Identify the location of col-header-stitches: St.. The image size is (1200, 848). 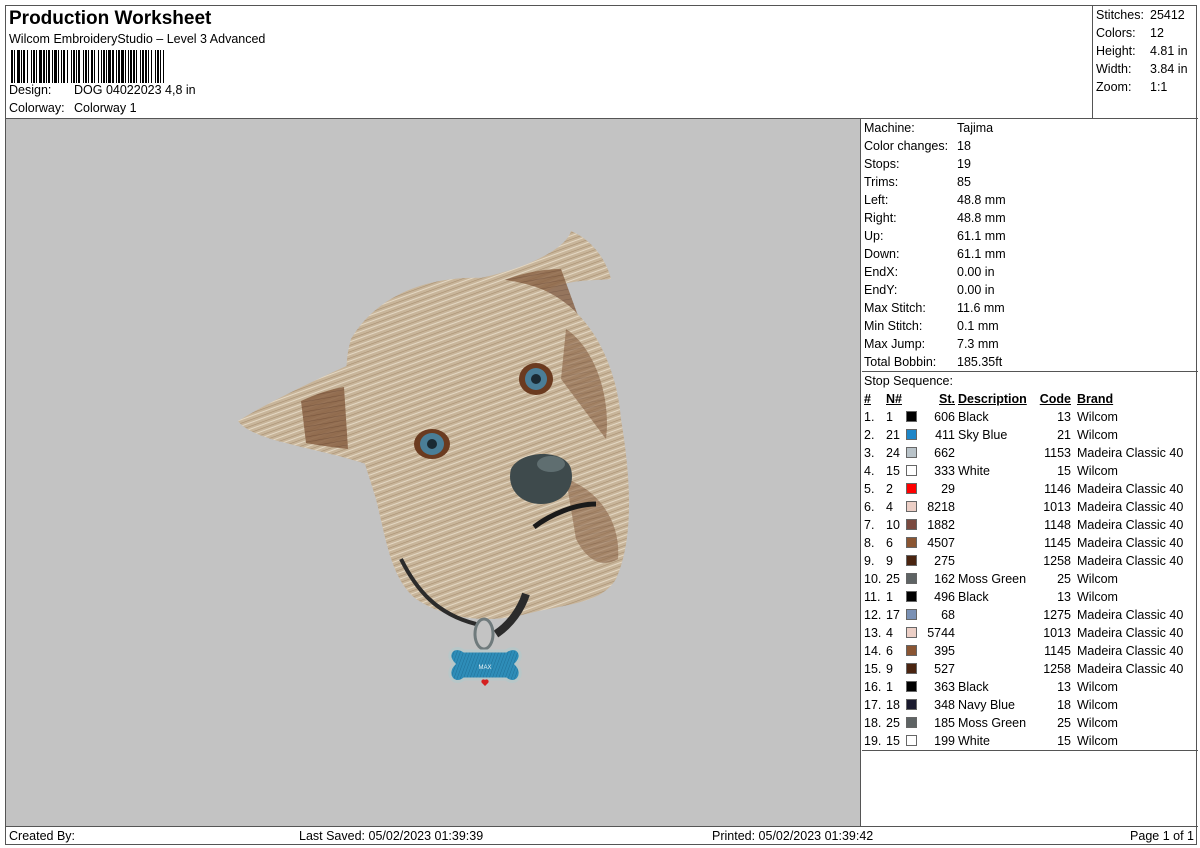
(947, 399).